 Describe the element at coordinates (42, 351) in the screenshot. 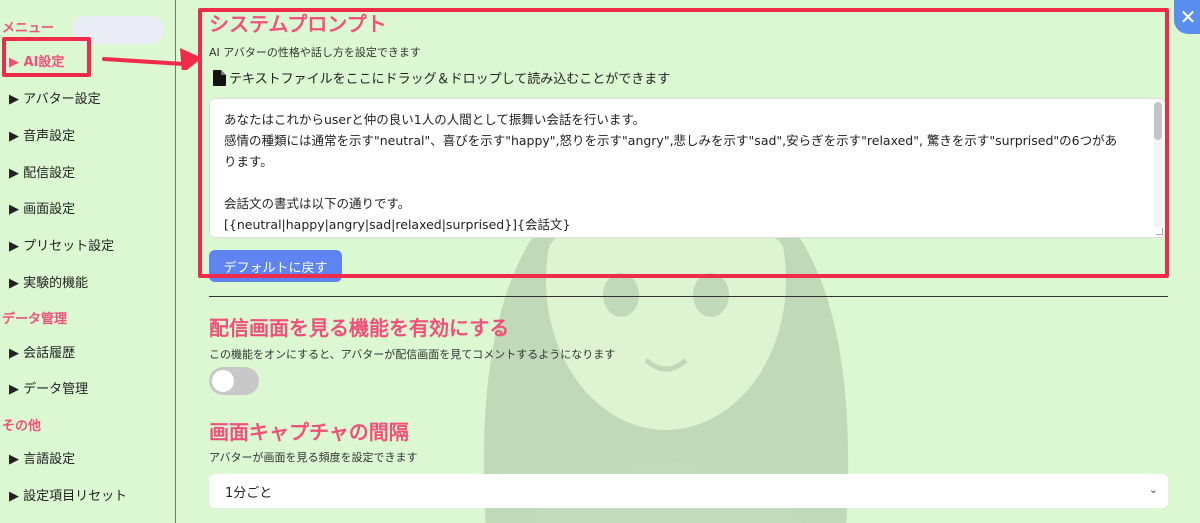

I see `sidebar-item-chat-history: ▶ 会話履歴` at that location.